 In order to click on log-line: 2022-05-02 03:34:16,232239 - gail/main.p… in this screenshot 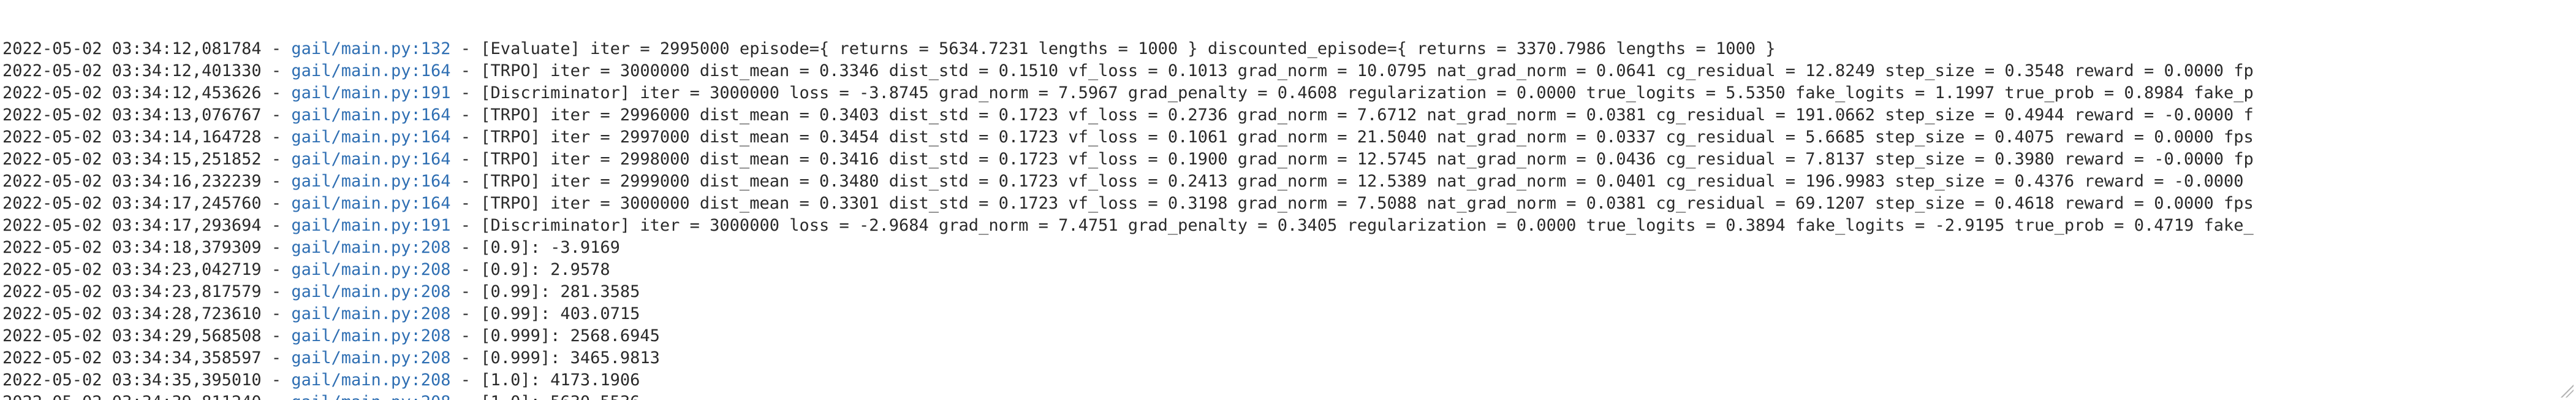, I will do `click(1288, 182)`.